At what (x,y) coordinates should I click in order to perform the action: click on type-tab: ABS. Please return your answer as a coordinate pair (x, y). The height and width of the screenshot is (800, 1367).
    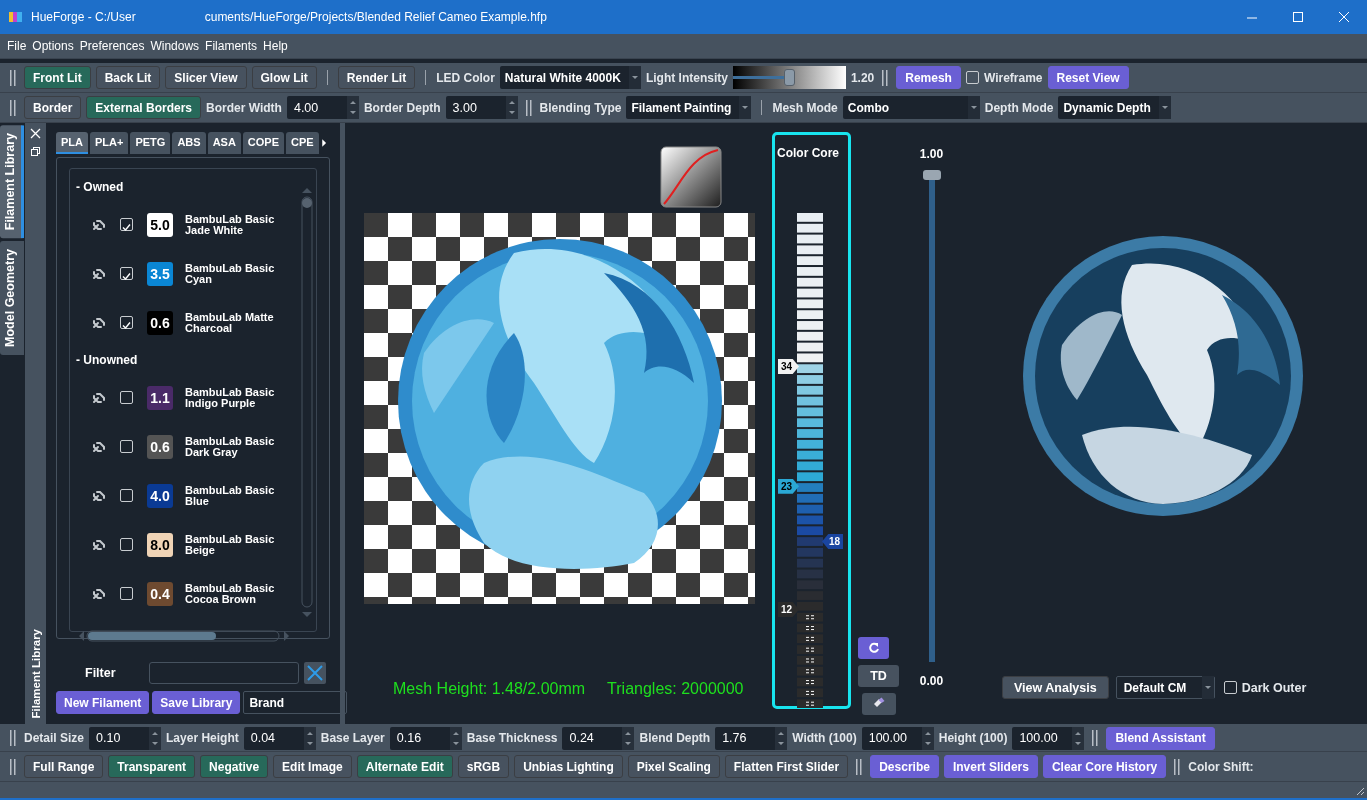
    Looking at the image, I should click on (189, 143).